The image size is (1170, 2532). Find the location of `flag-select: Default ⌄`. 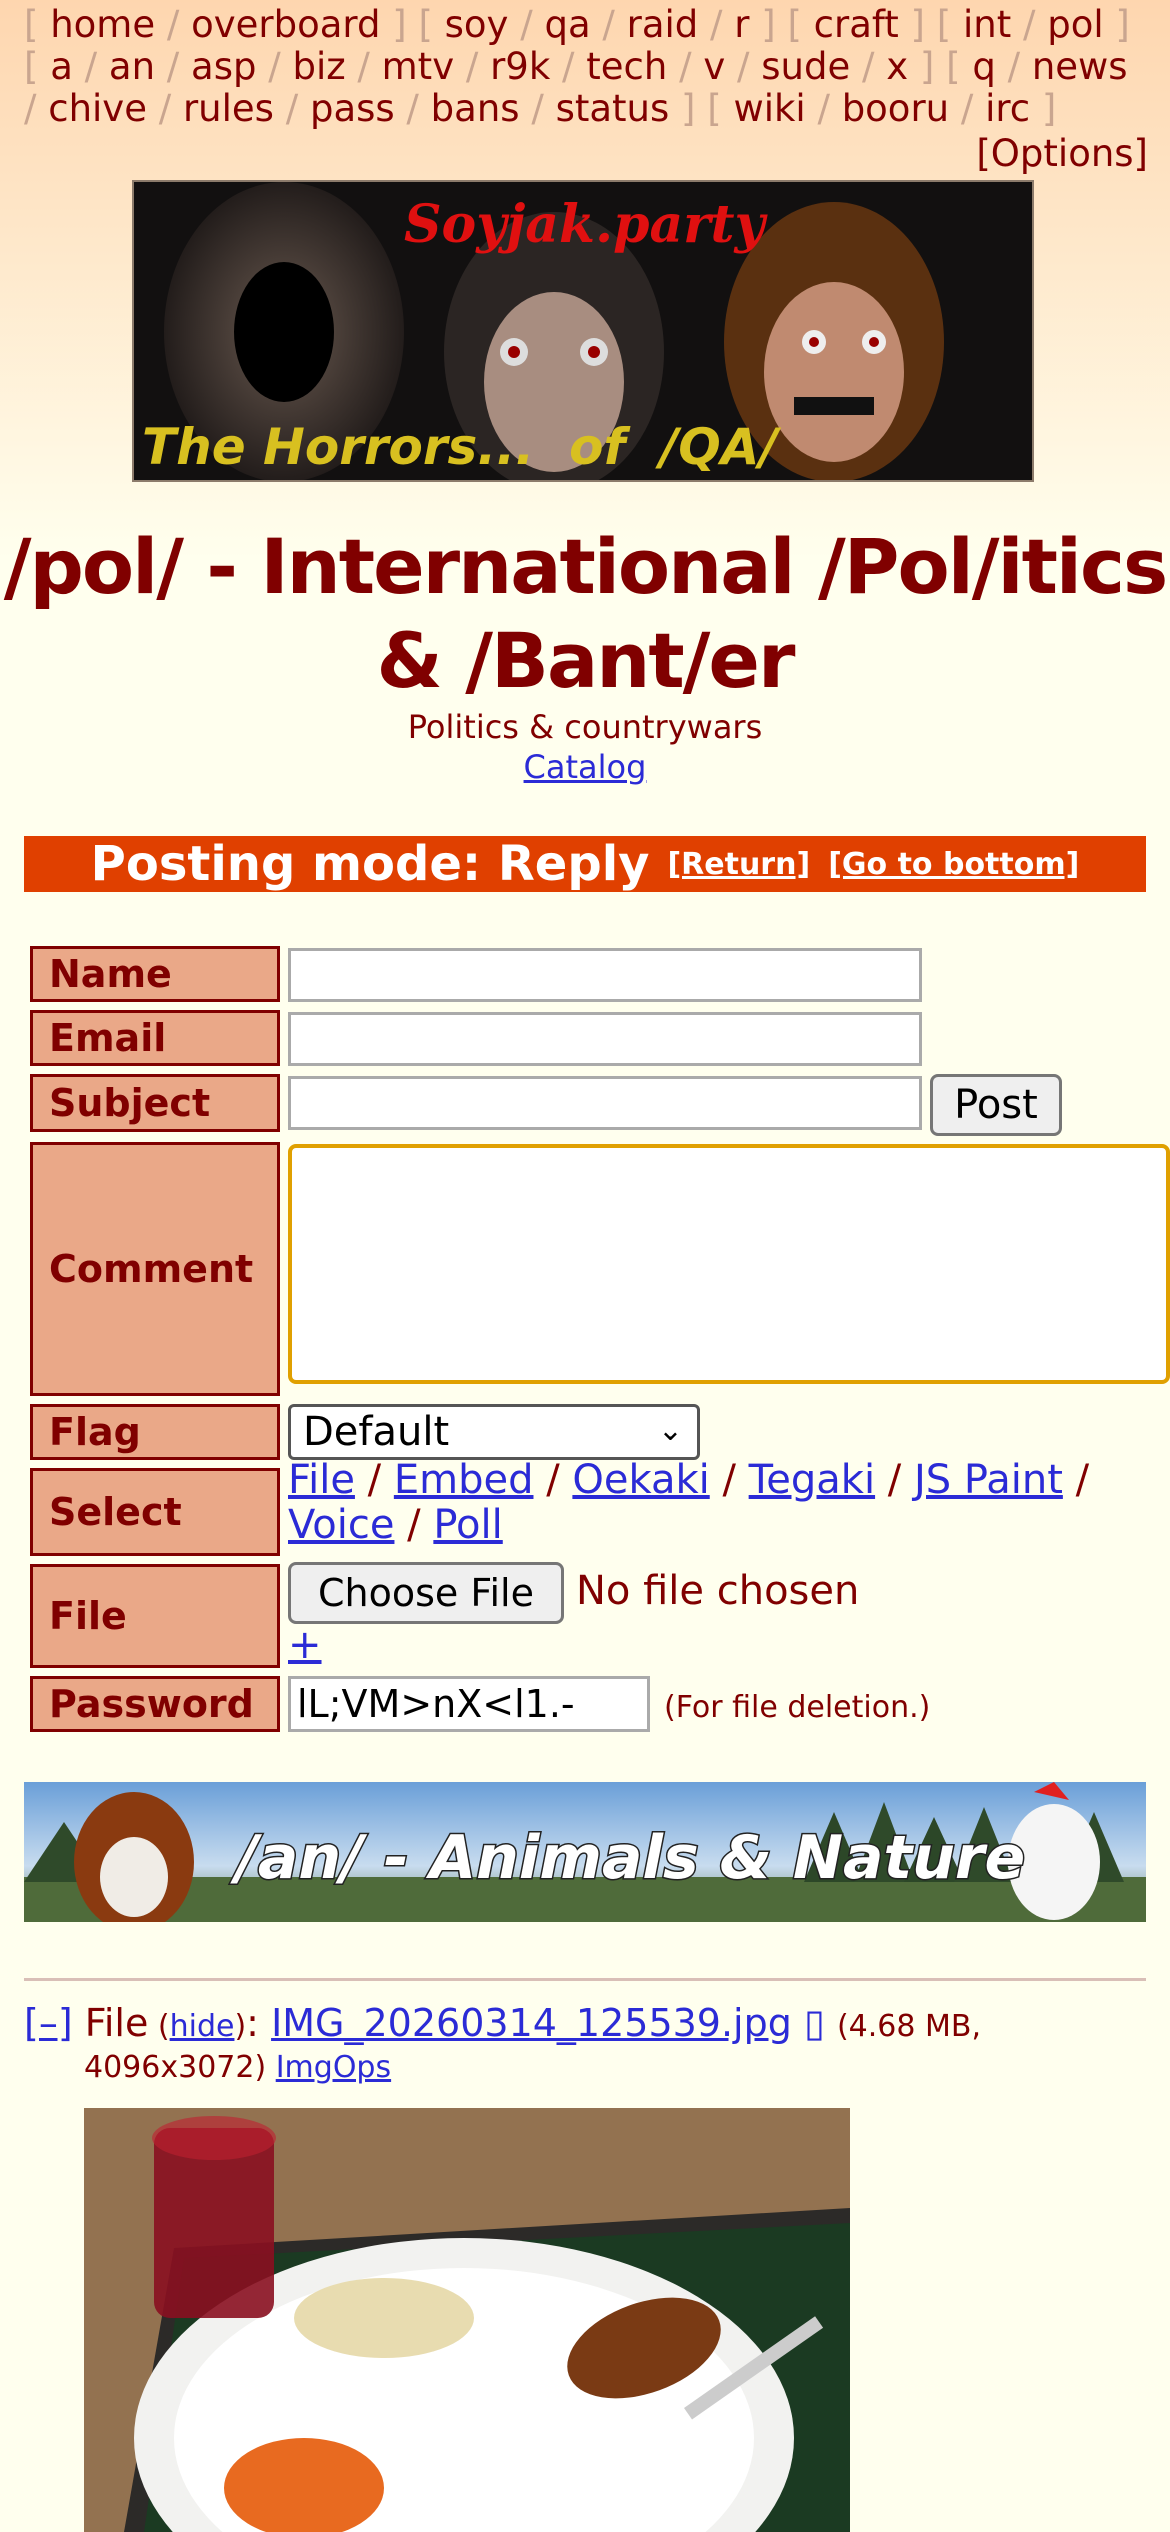

flag-select: Default ⌄ is located at coordinates (494, 1432).